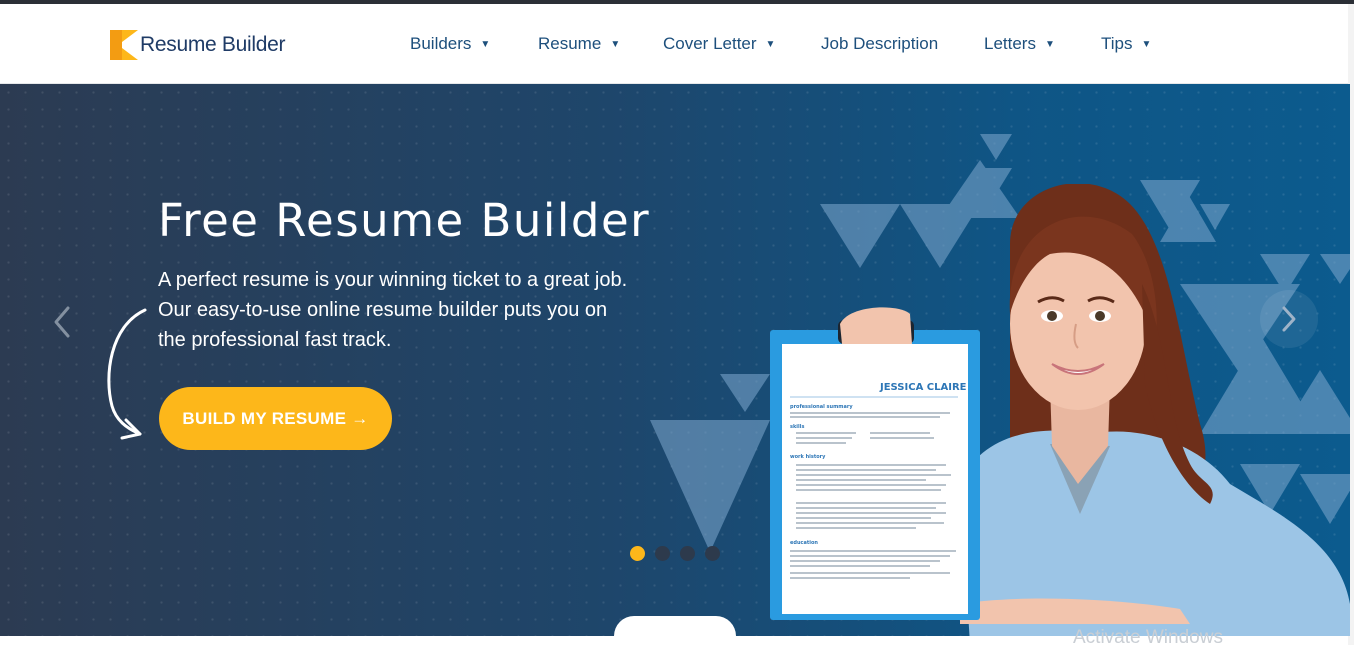  What do you see at coordinates (710, 43) in the screenshot?
I see `nav-cover-letter-label: Cover Letter` at bounding box center [710, 43].